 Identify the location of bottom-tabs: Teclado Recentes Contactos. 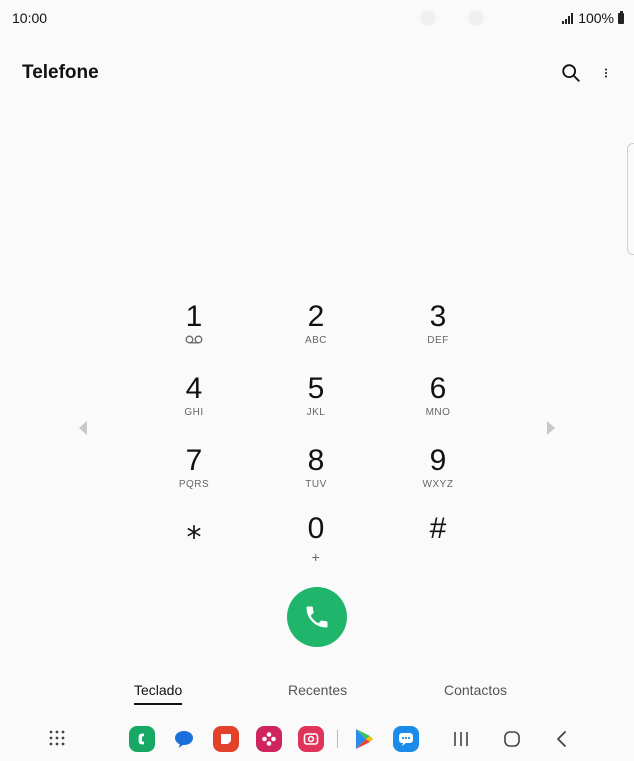
(317, 694).